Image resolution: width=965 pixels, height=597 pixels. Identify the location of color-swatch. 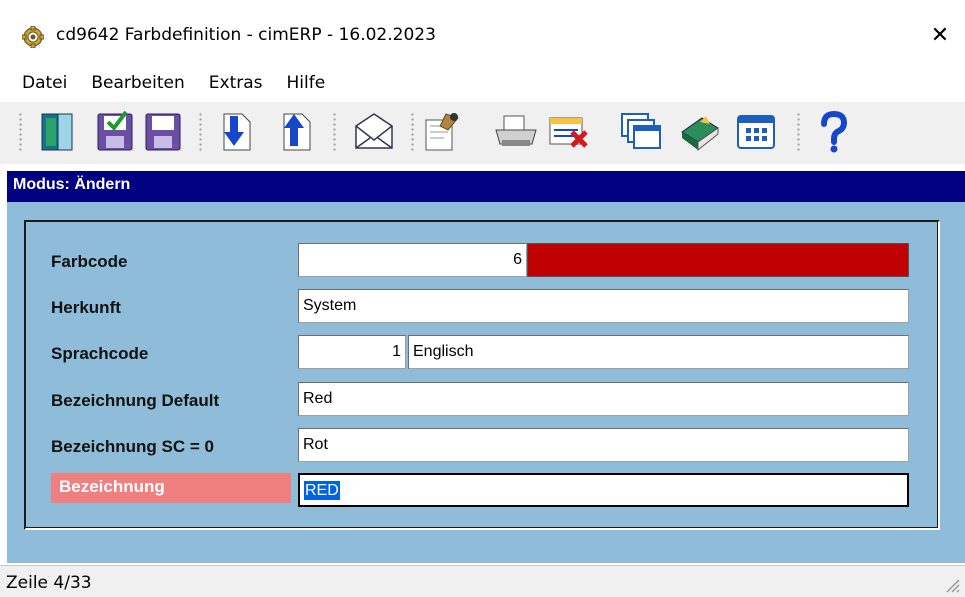
(718, 260).